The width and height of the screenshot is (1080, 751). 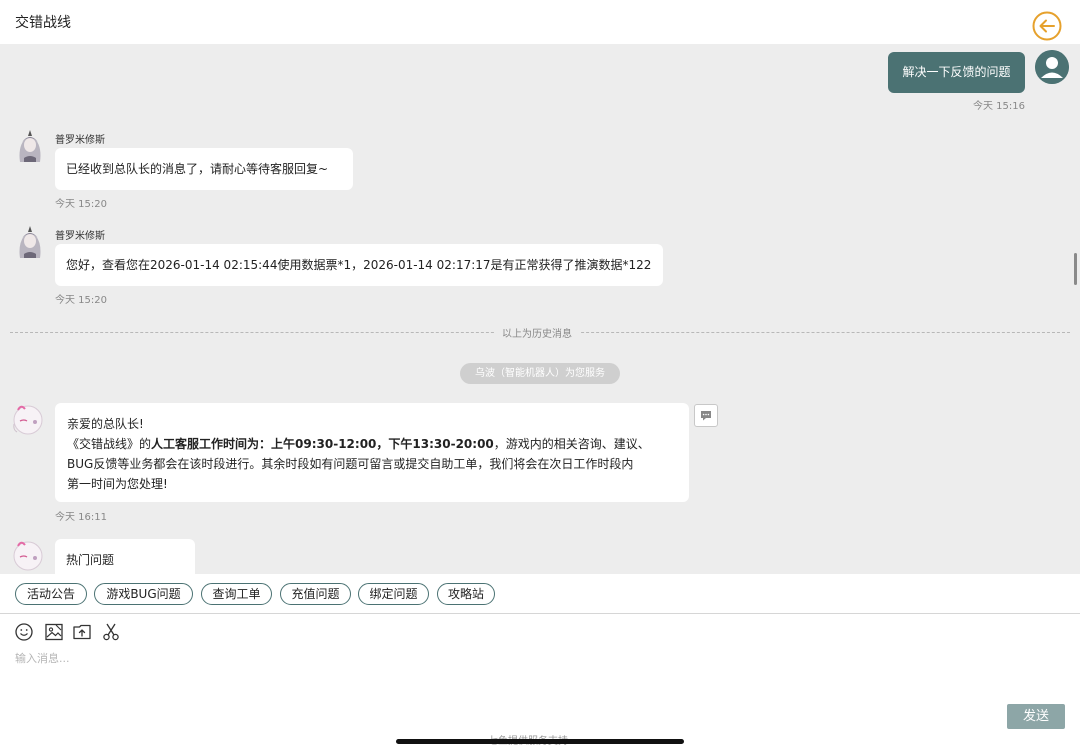 What do you see at coordinates (515, 658) in the screenshot?
I see `message-input` at bounding box center [515, 658].